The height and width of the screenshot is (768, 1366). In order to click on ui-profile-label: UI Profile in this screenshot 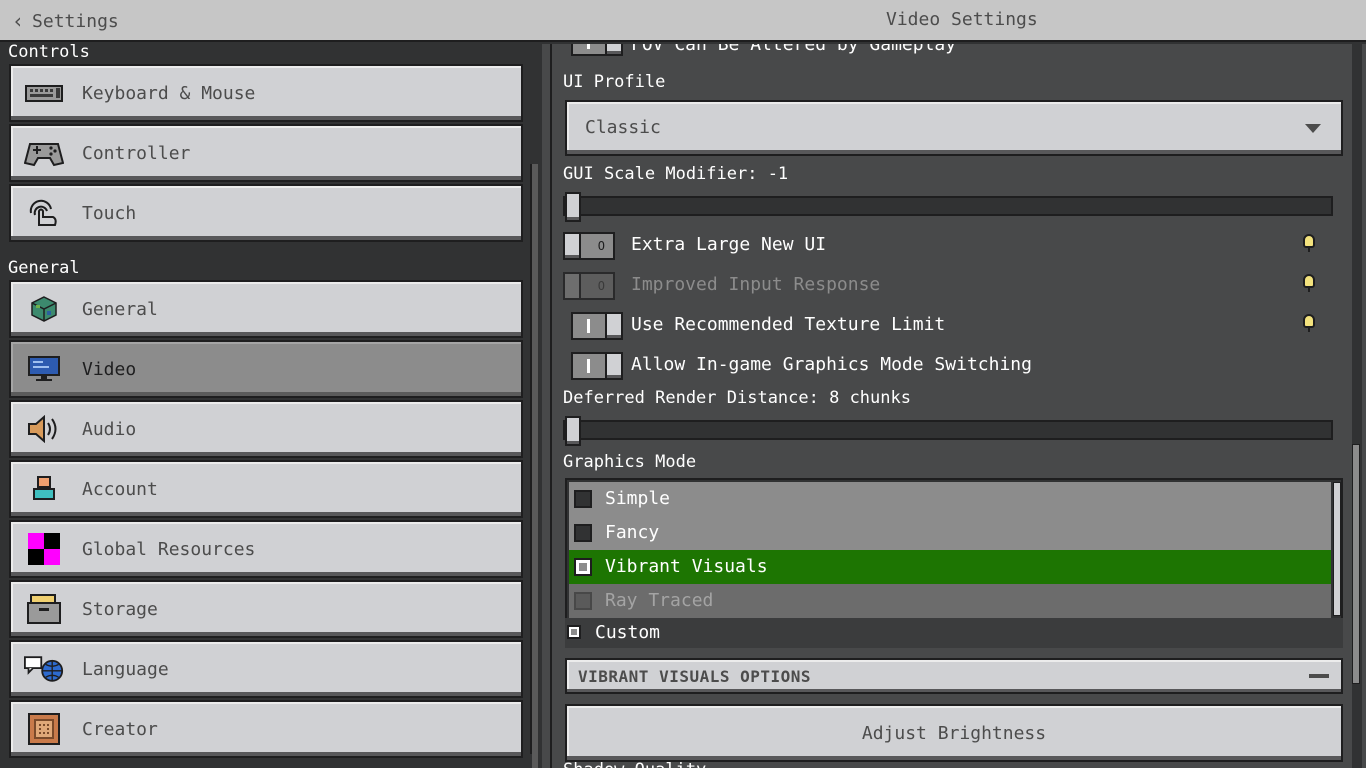, I will do `click(614, 82)`.